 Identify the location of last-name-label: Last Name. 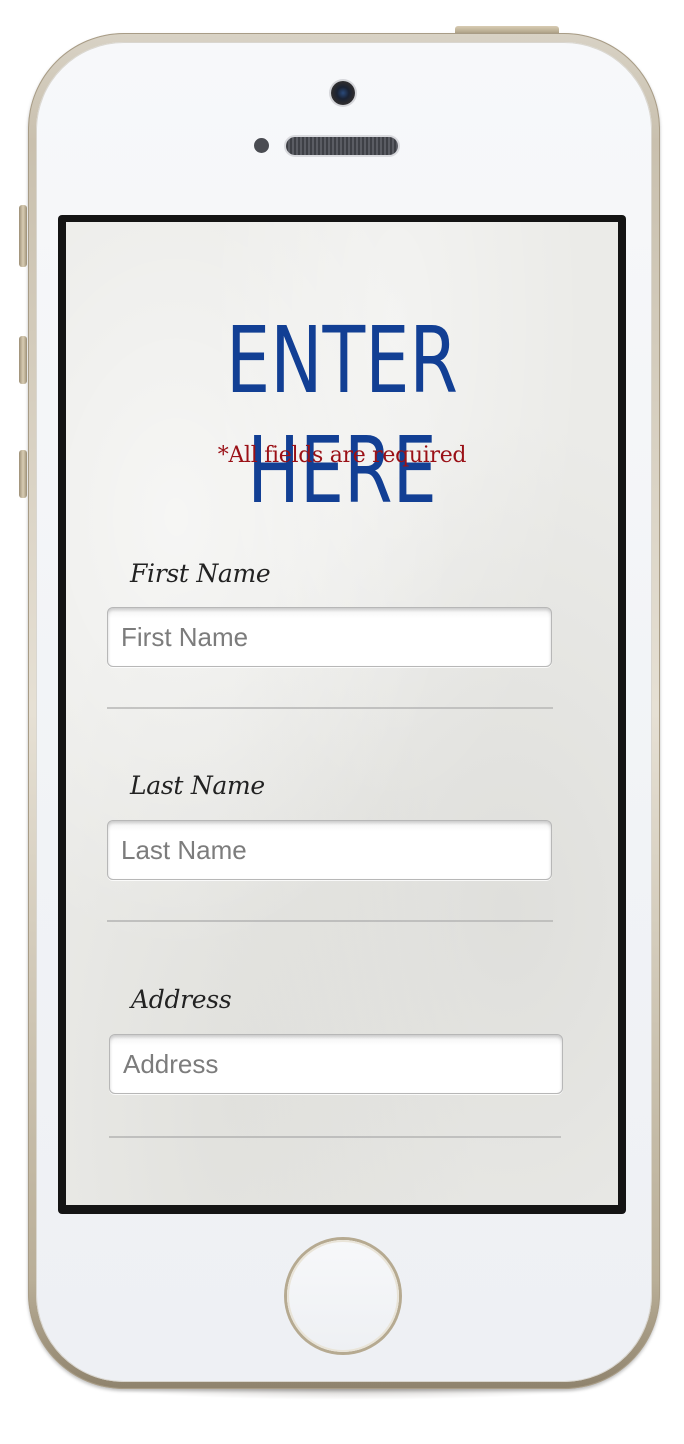
(197, 785).